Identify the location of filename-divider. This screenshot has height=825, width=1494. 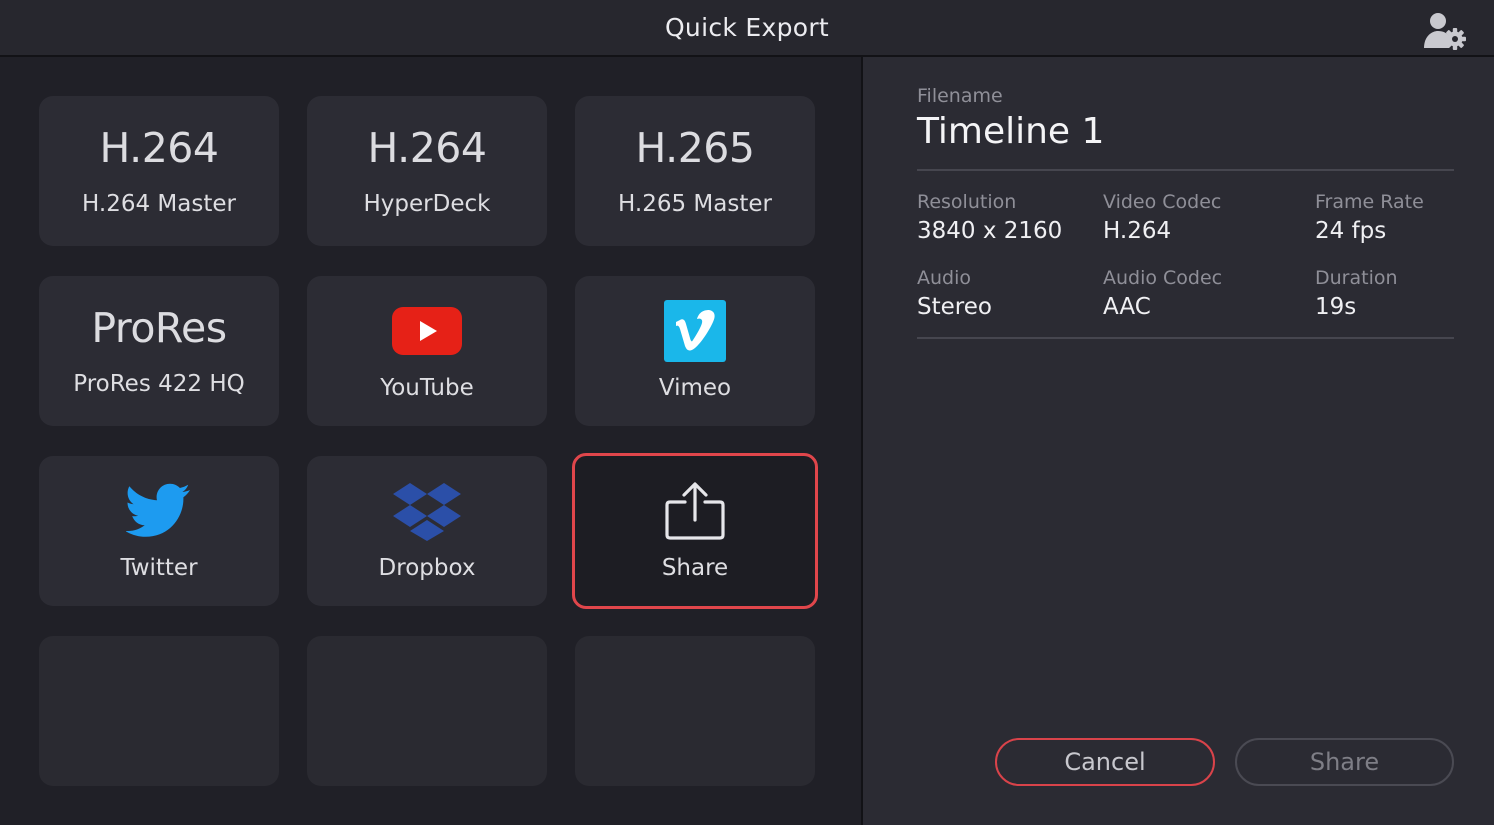
(1185, 170).